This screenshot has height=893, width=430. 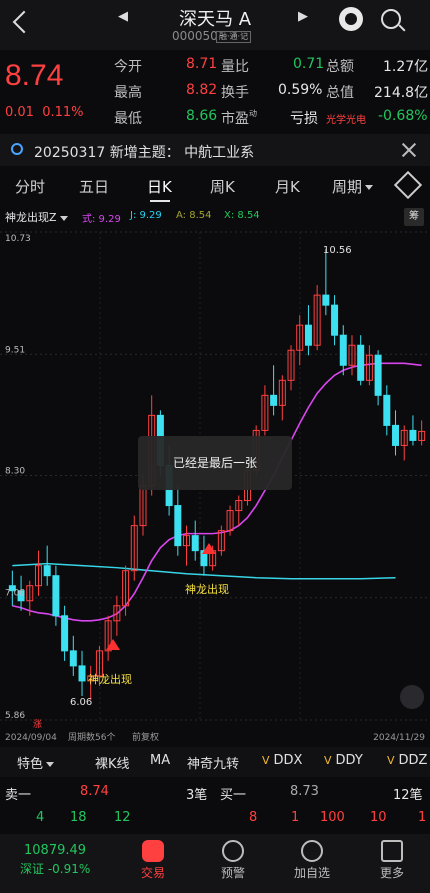 What do you see at coordinates (202, 64) in the screenshot?
I see `open-value: 8.71` at bounding box center [202, 64].